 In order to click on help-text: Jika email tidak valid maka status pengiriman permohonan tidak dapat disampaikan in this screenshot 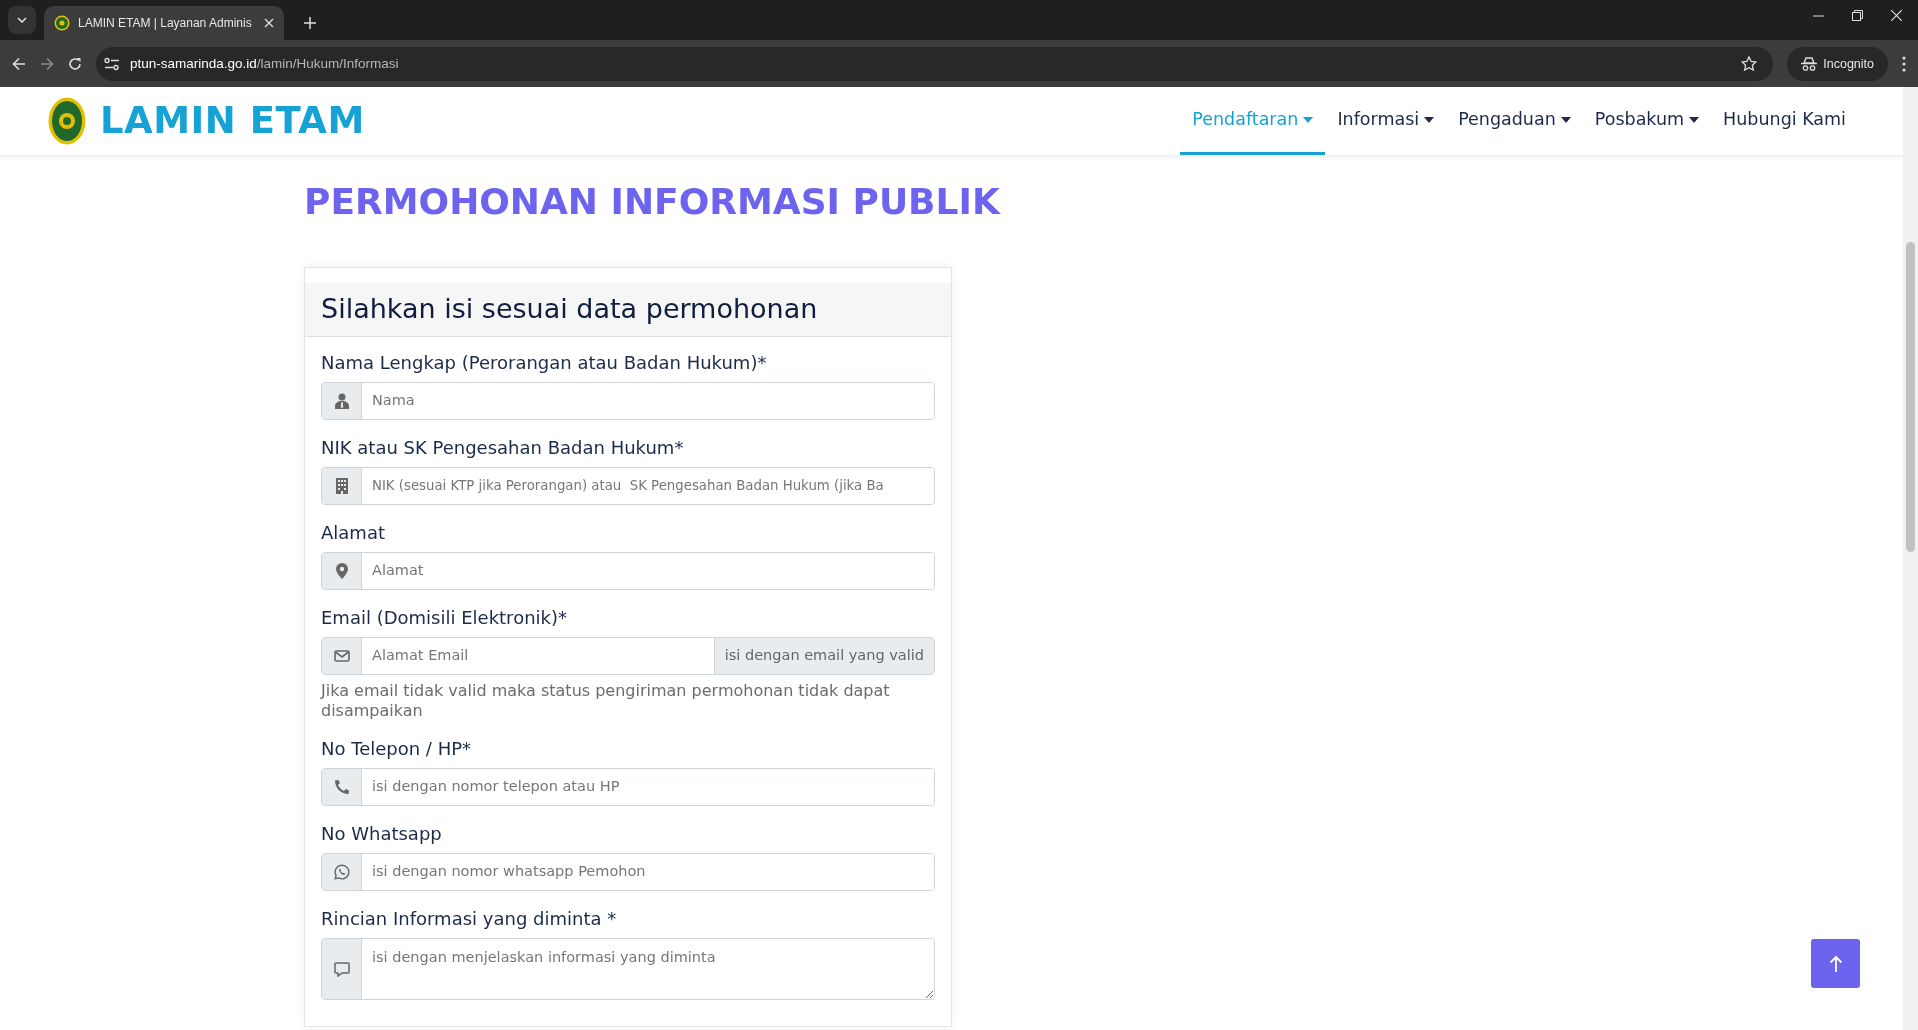, I will do `click(606, 700)`.